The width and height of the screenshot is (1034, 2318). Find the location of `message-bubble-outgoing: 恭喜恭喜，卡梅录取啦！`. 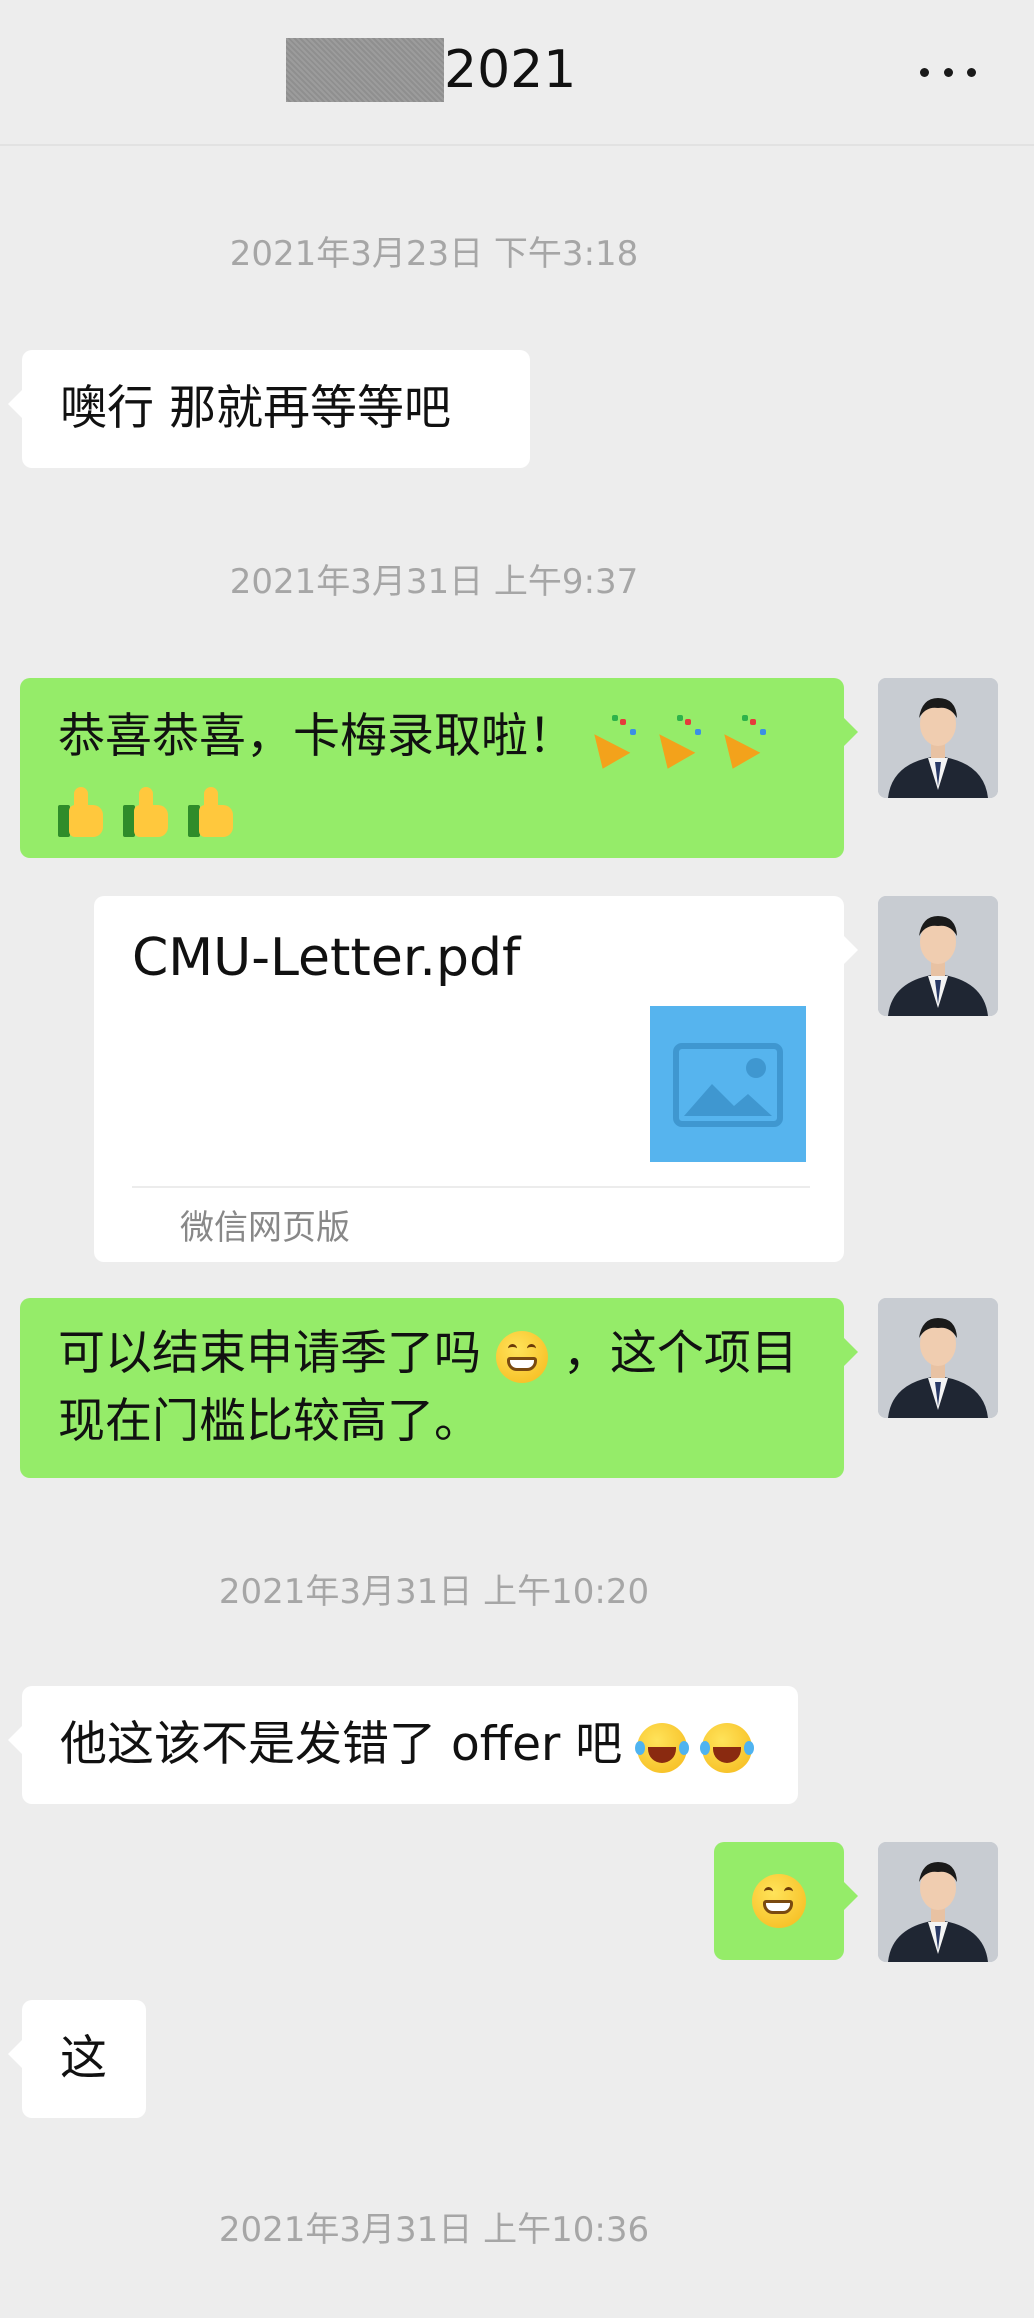

message-bubble-outgoing: 恭喜恭喜，卡梅录取啦！ is located at coordinates (439, 768).